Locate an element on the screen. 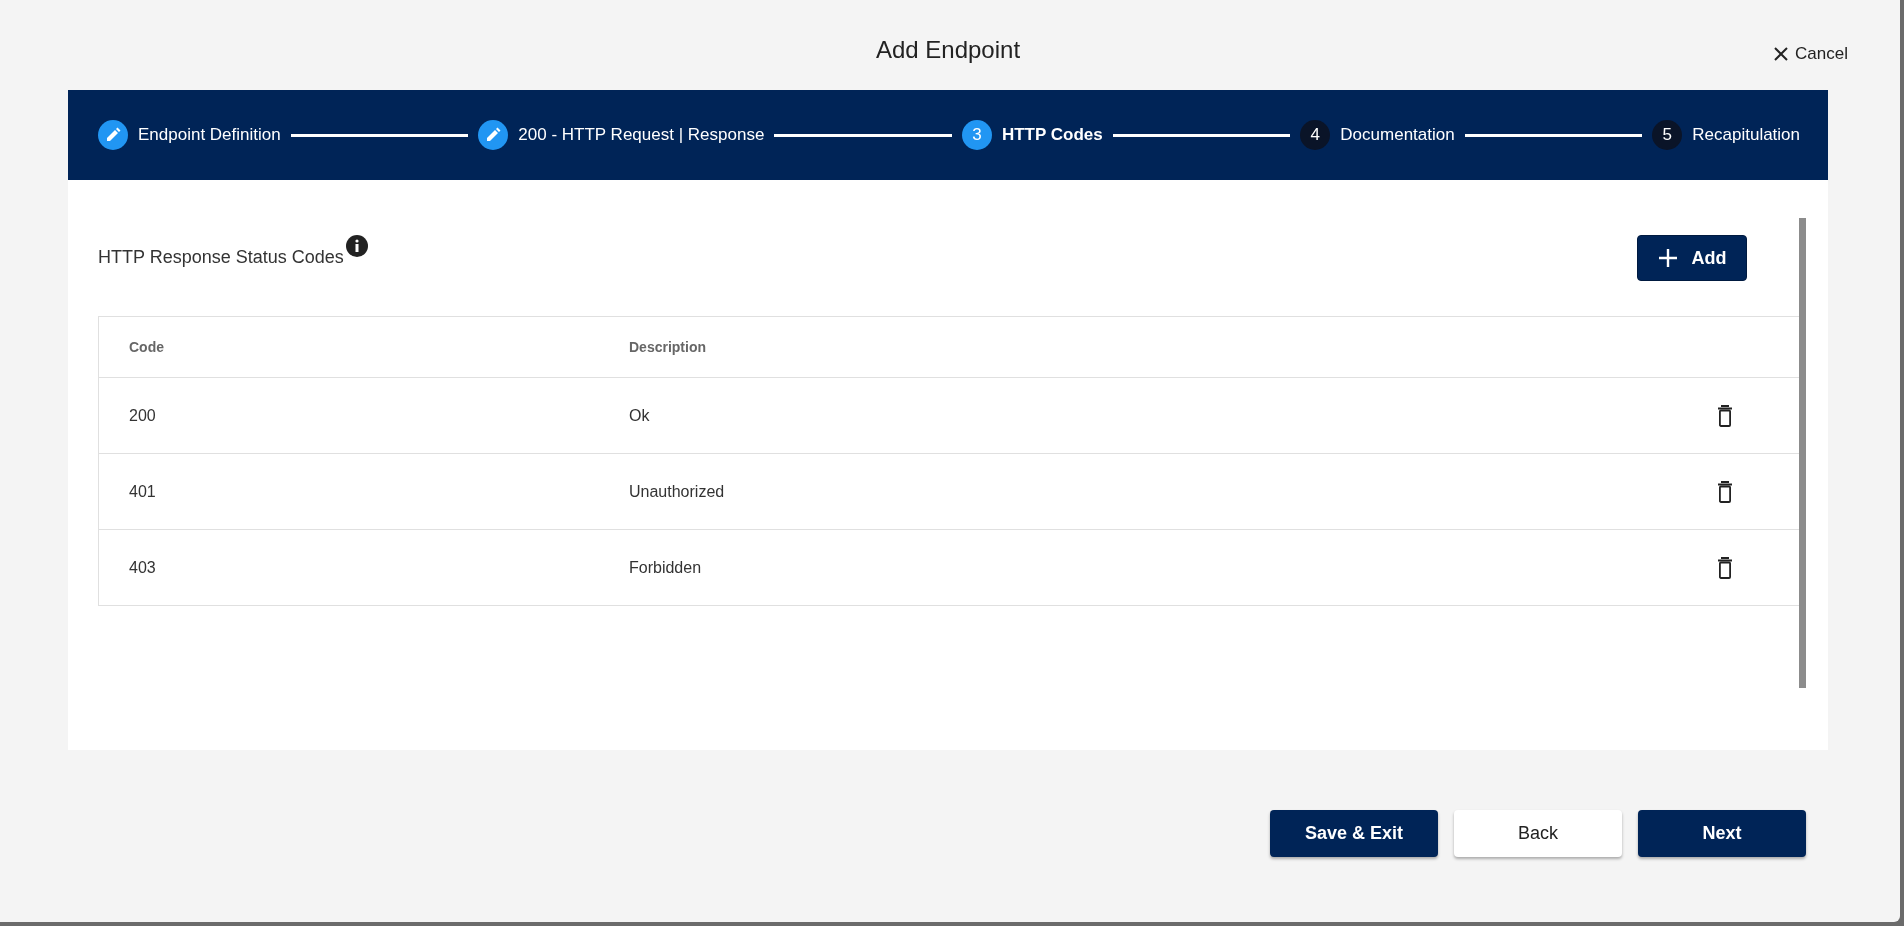 Image resolution: width=1904 pixels, height=926 pixels. step-number: 4 is located at coordinates (1315, 135).